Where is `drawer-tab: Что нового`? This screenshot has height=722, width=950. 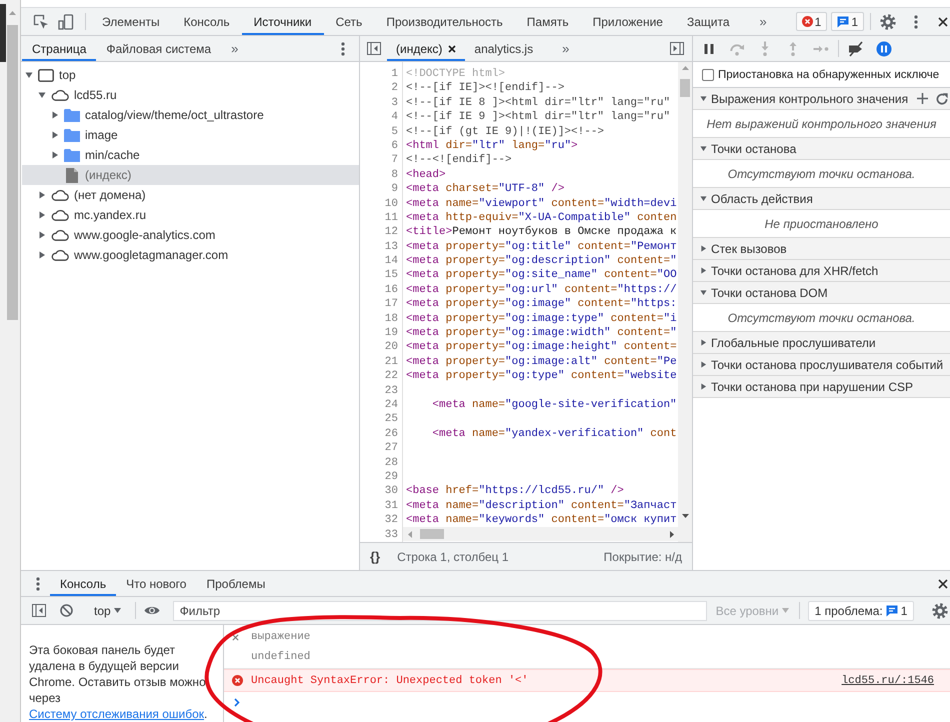 drawer-tab: Что нового is located at coordinates (156, 583).